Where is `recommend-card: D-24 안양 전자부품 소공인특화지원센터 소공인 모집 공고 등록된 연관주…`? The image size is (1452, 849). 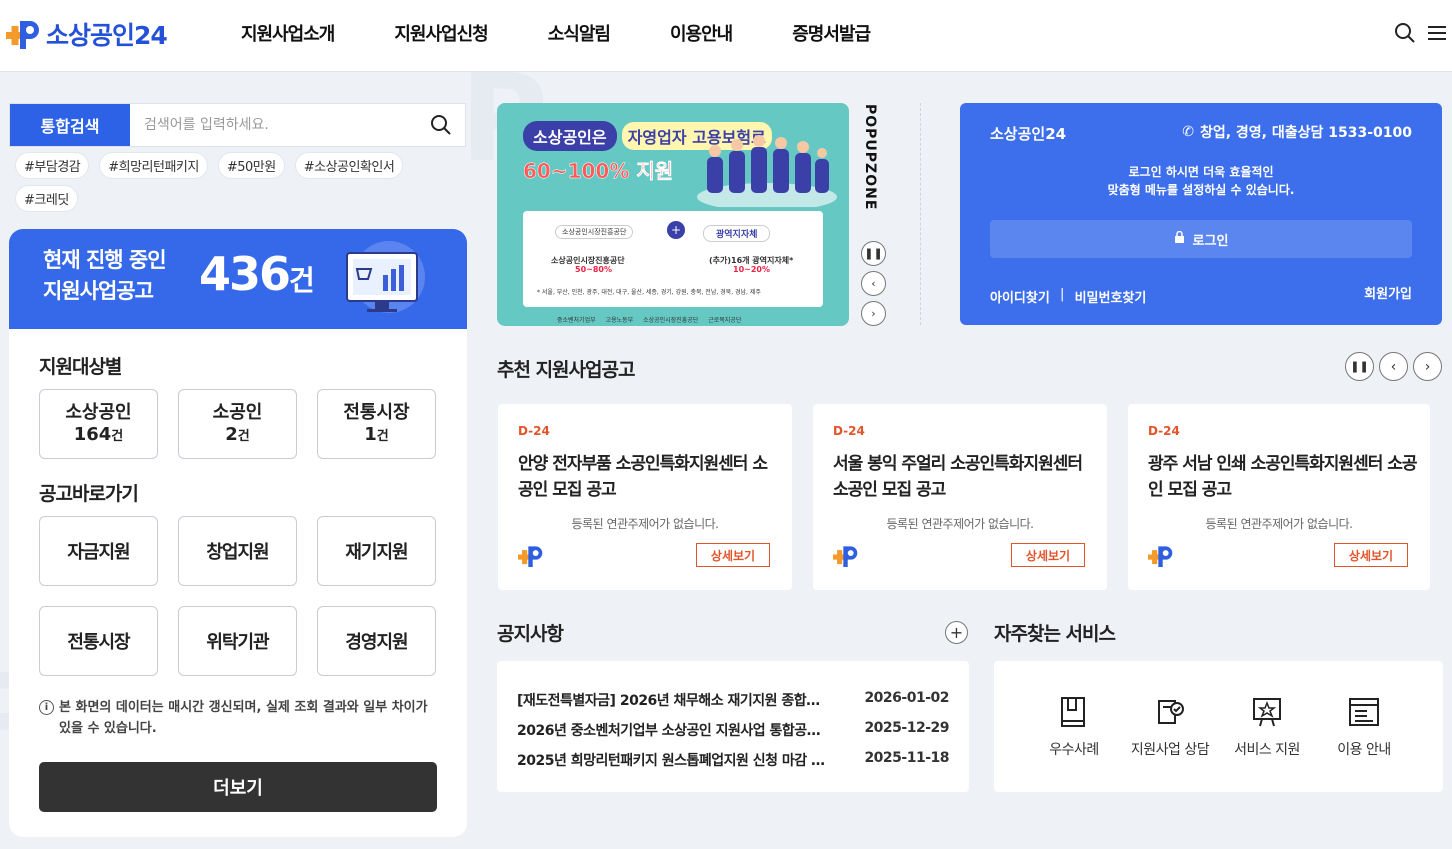
recommend-card: D-24 안양 전자부품 소공인특화지원센터 소공인 모집 공고 등록된 연관주… is located at coordinates (645, 497).